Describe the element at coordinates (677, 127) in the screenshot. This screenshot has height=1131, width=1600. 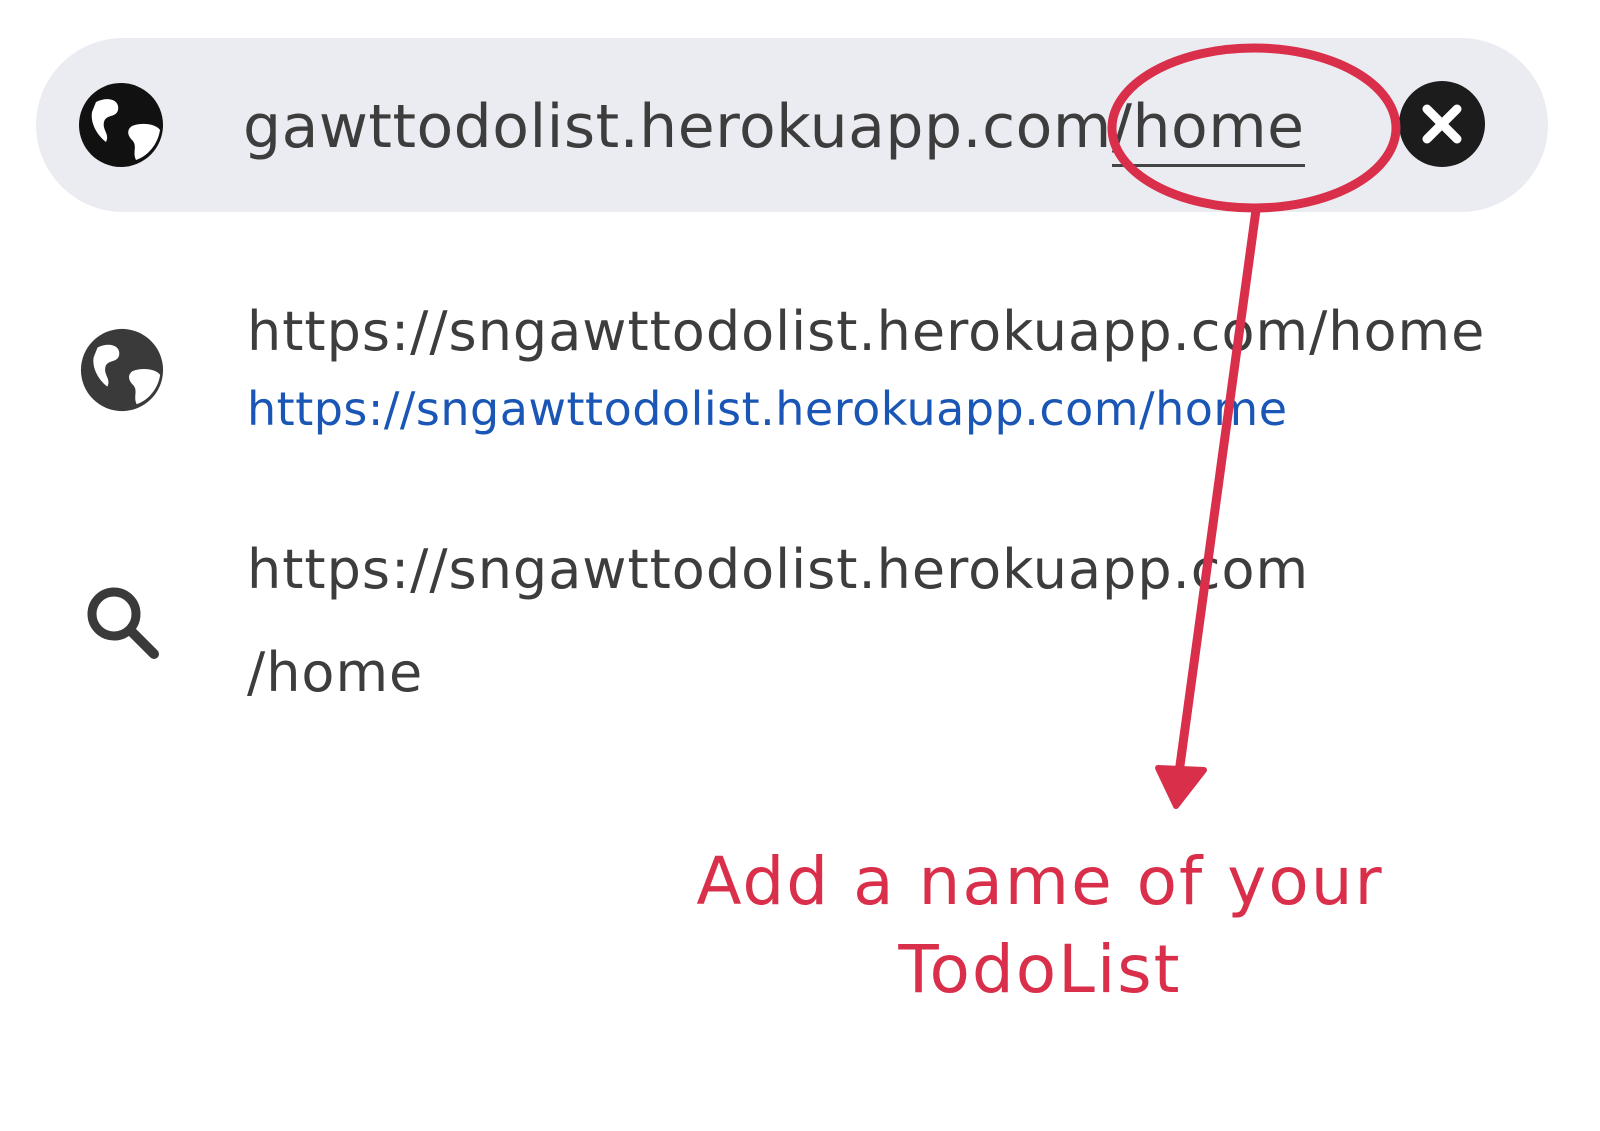
I see `url-domain: gawttodolist.herokuapp.com` at that location.